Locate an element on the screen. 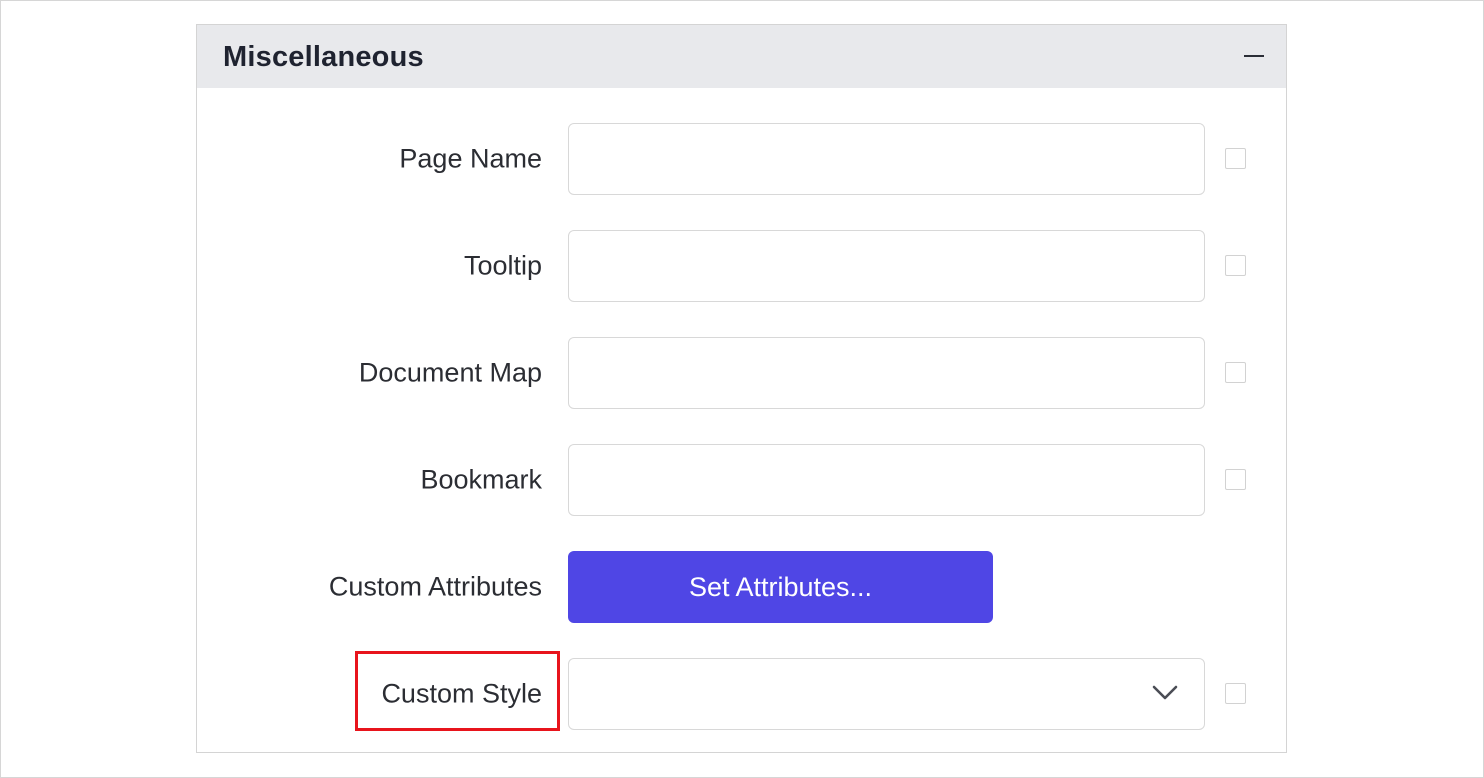 Image resolution: width=1484 pixels, height=778 pixels. panel-title: Miscellaneous is located at coordinates (323, 57).